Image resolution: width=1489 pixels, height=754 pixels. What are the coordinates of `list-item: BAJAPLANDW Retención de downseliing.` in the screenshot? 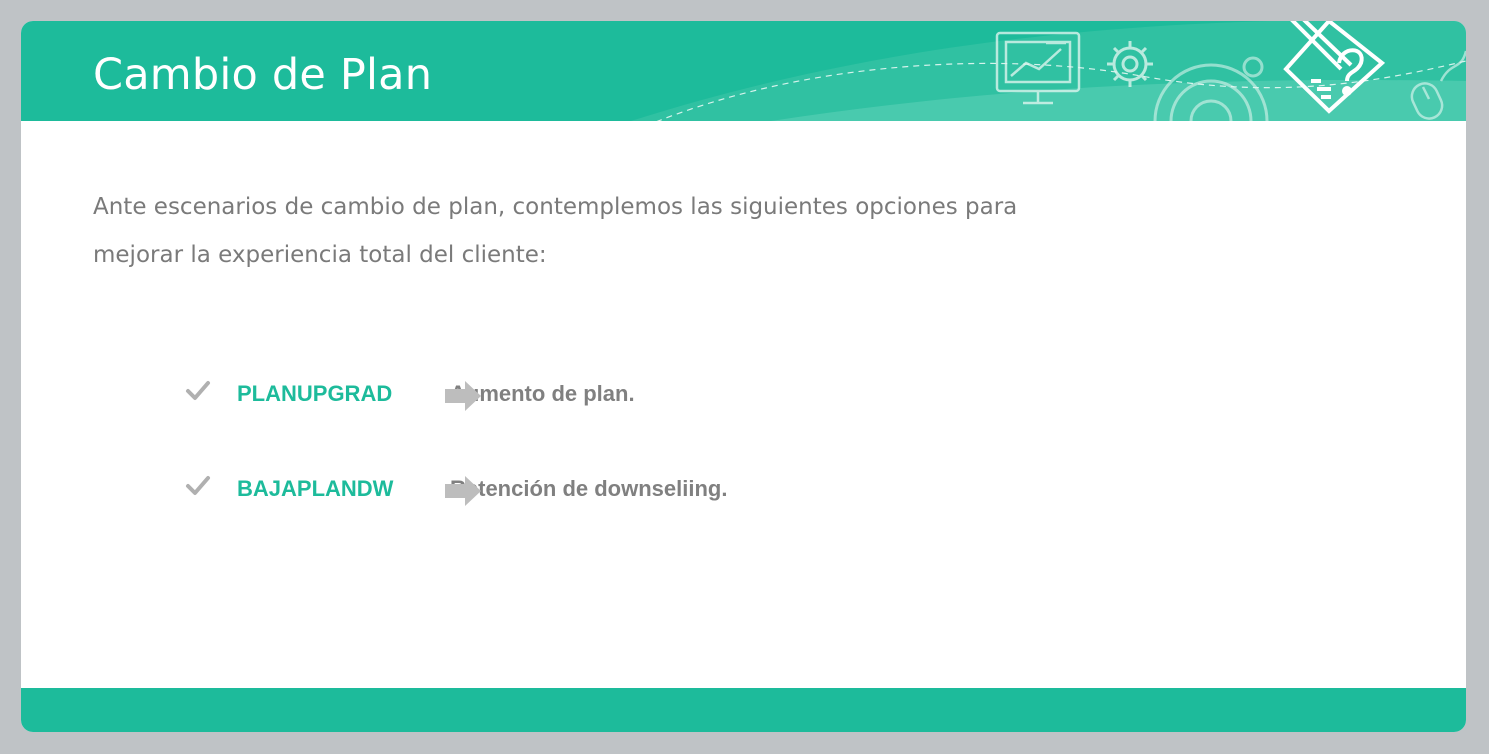 It's located at (471, 492).